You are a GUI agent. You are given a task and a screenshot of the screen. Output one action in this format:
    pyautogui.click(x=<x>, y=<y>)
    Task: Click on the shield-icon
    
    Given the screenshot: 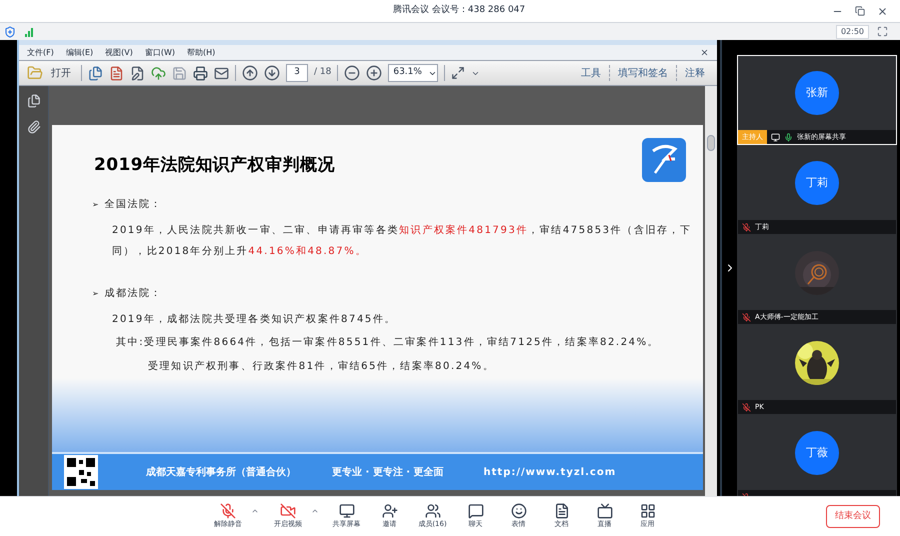 What is the action you would take?
    pyautogui.click(x=10, y=32)
    